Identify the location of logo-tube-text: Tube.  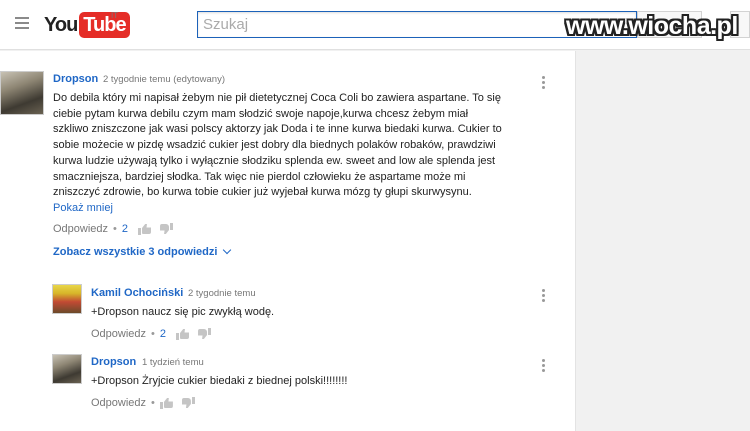
(104, 25).